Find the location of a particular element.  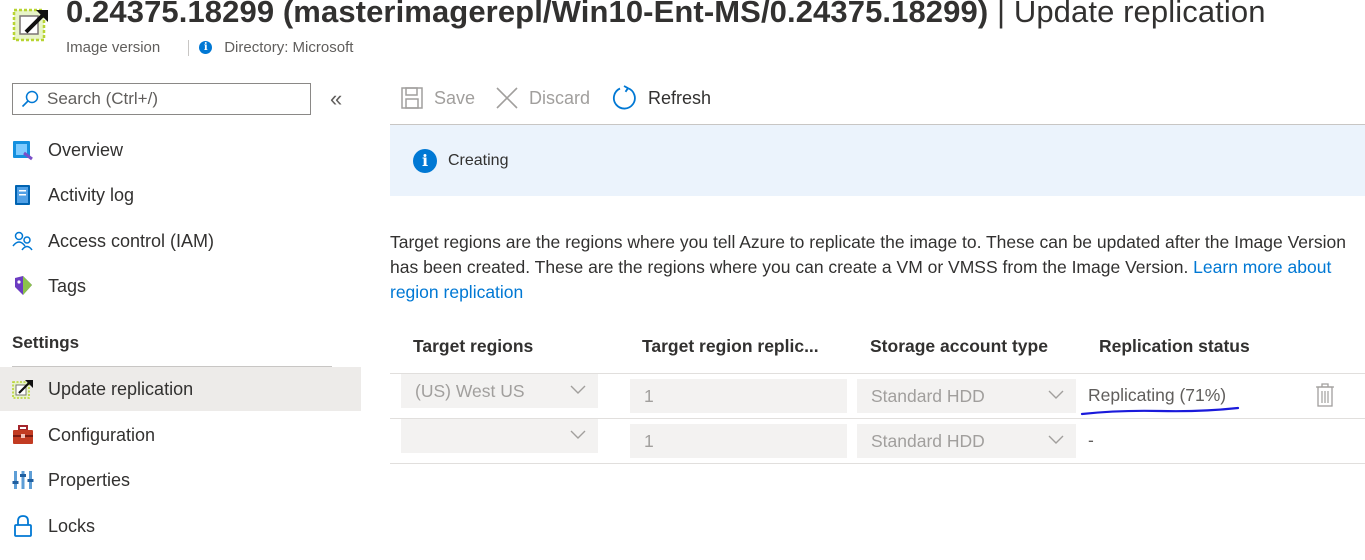

sidebar-item-access-control: Access control (IAM) is located at coordinates (180, 241).